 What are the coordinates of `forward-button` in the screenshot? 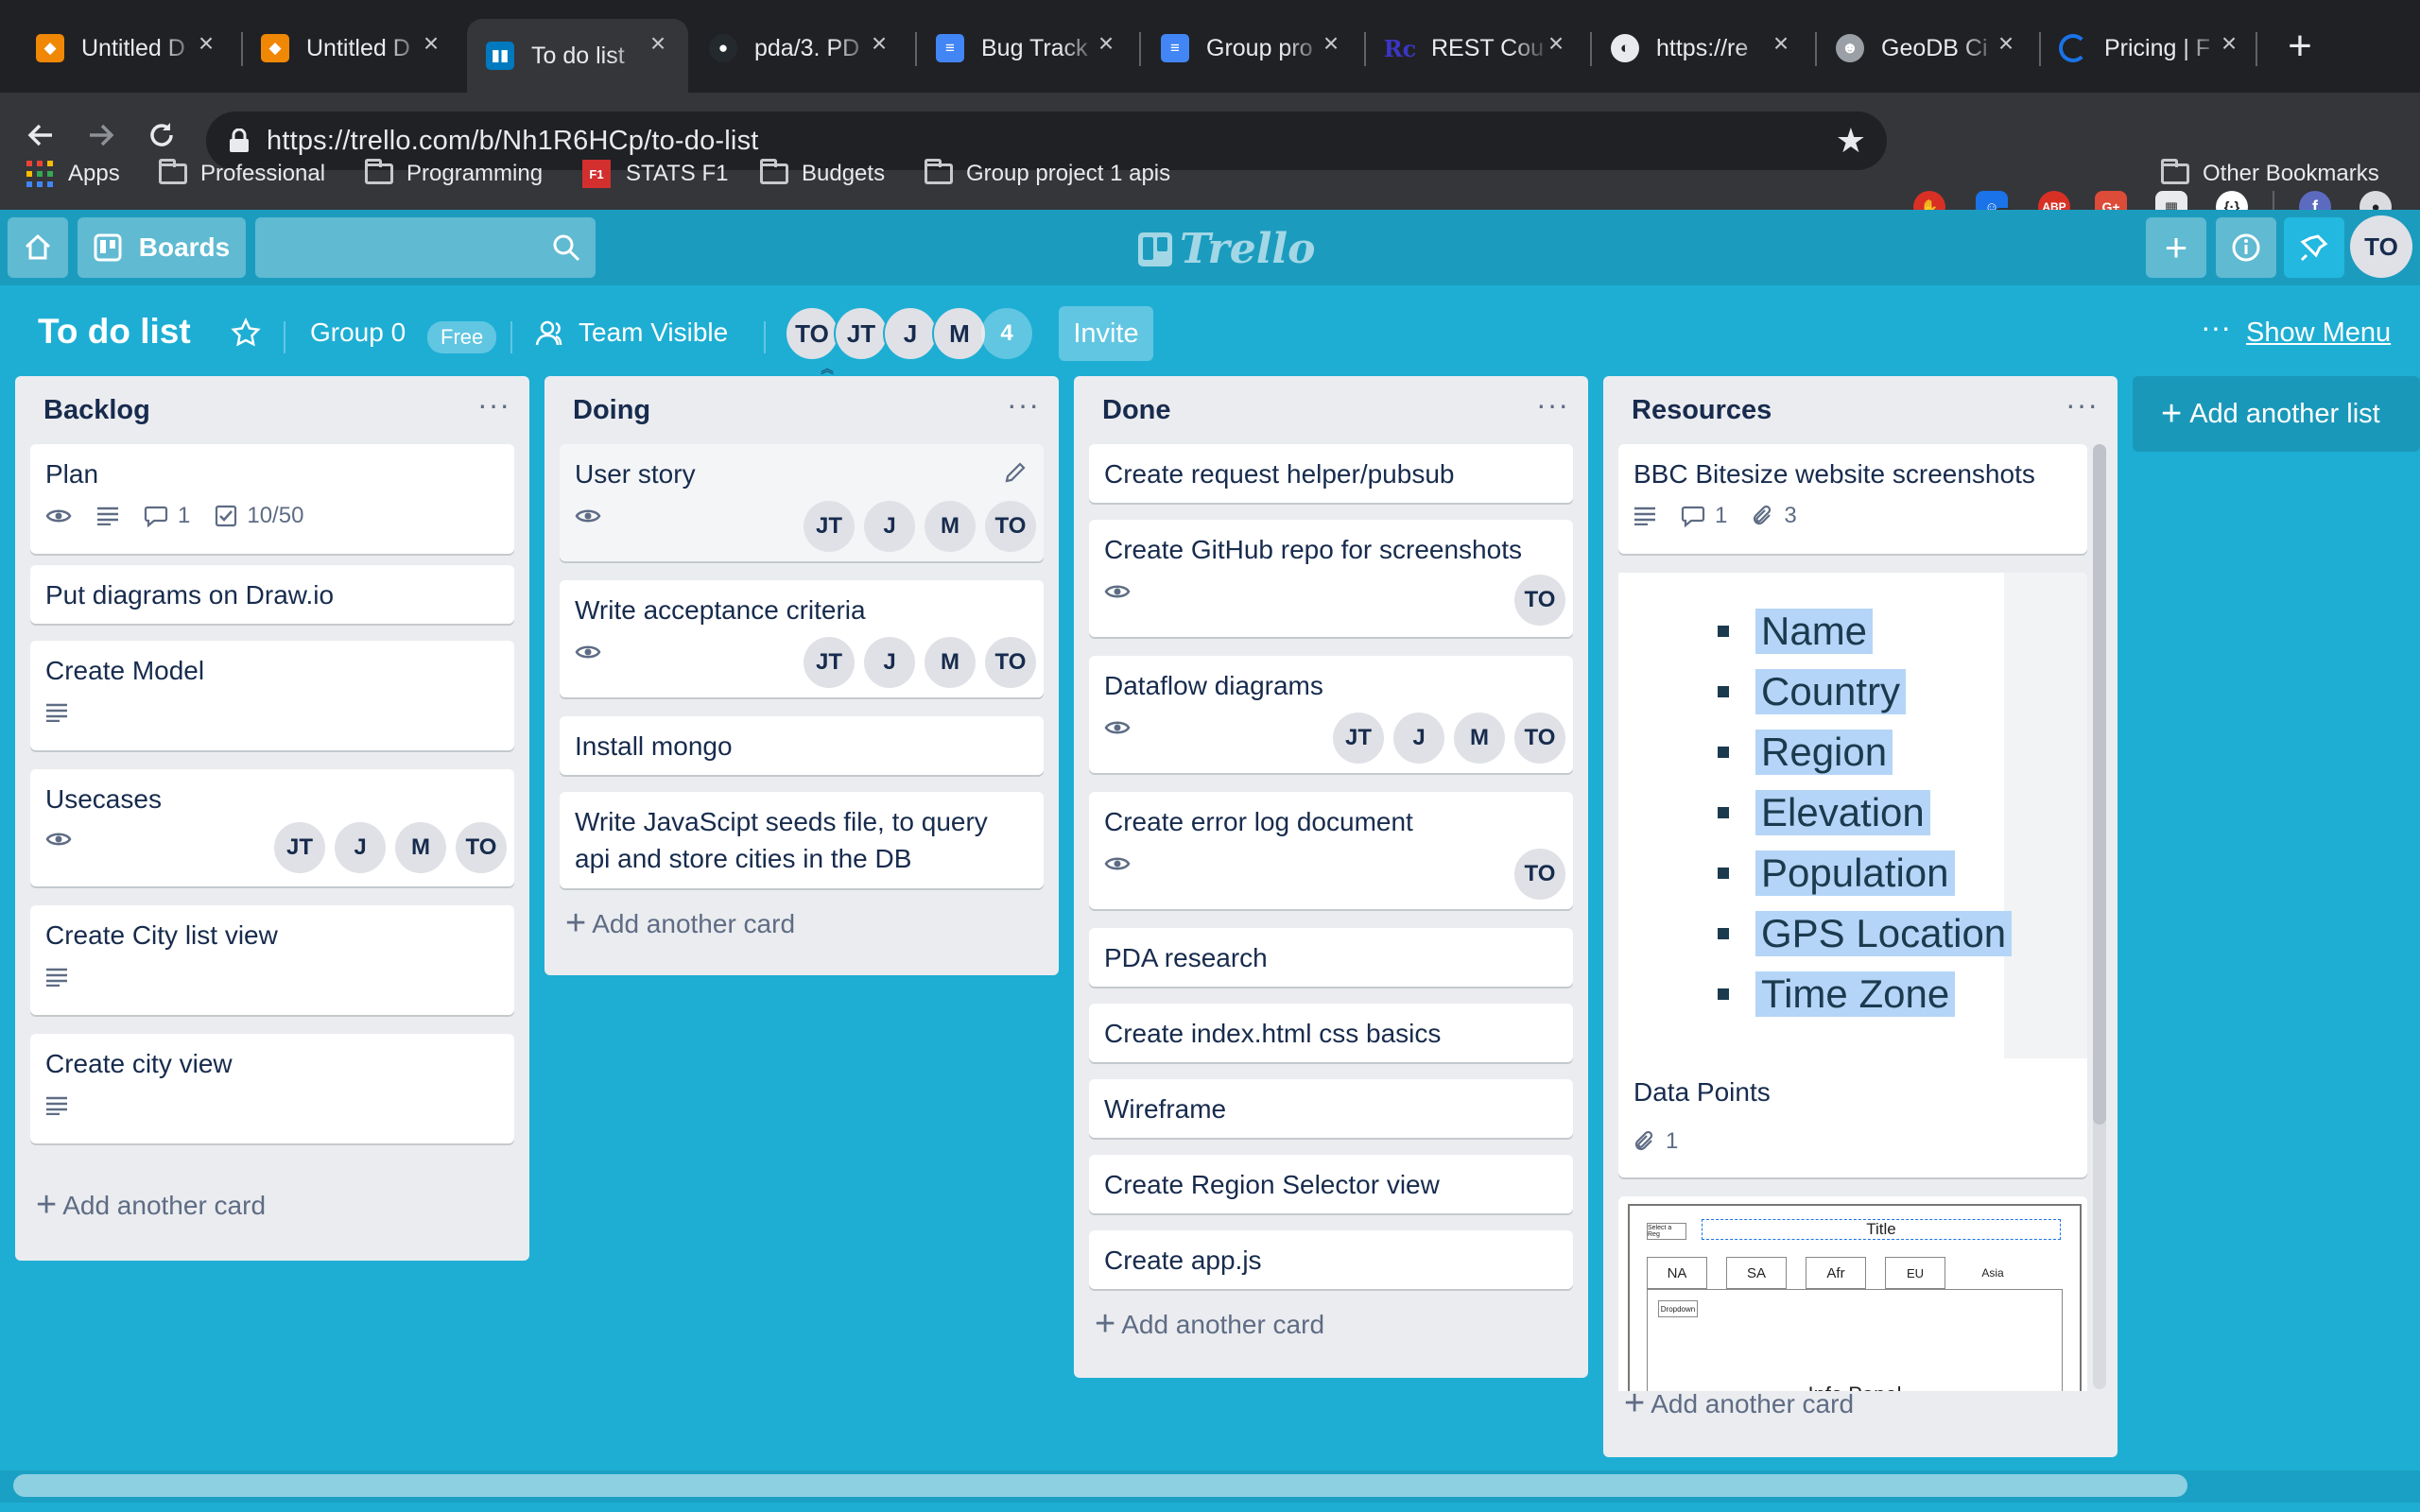 It's located at (101, 135).